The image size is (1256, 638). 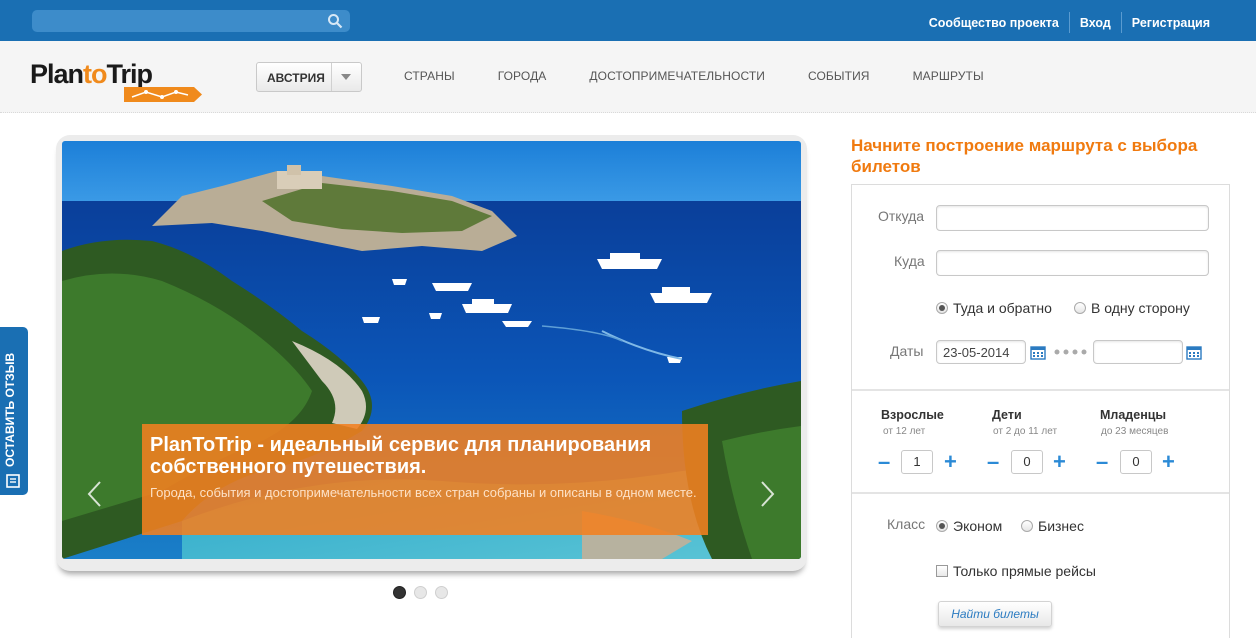 What do you see at coordinates (1007, 415) in the screenshot?
I see `children-label: Дети` at bounding box center [1007, 415].